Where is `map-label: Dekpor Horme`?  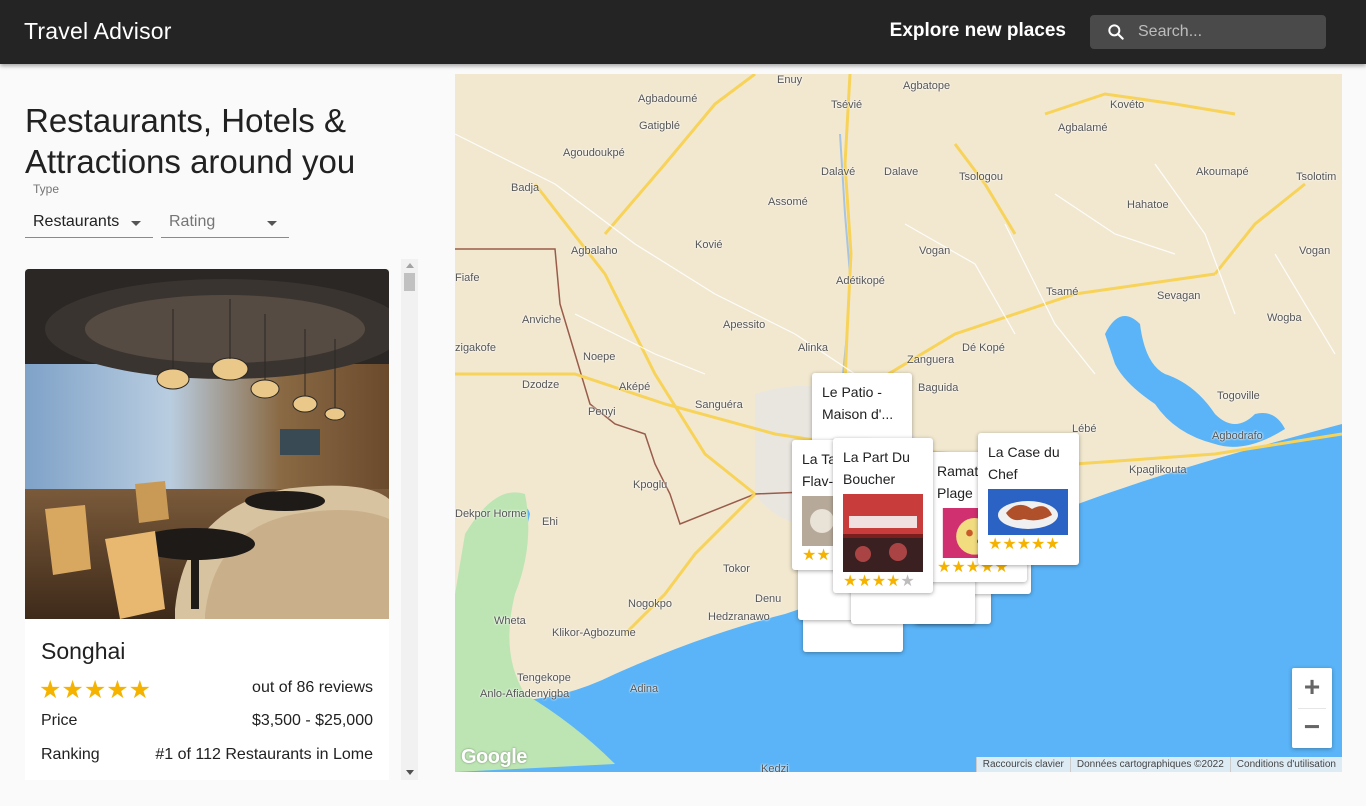
map-label: Dekpor Horme is located at coordinates (491, 514).